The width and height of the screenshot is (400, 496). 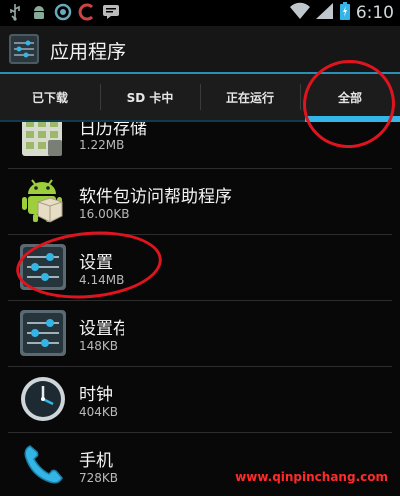 What do you see at coordinates (104, 329) in the screenshot?
I see `app-name: 设置存` at bounding box center [104, 329].